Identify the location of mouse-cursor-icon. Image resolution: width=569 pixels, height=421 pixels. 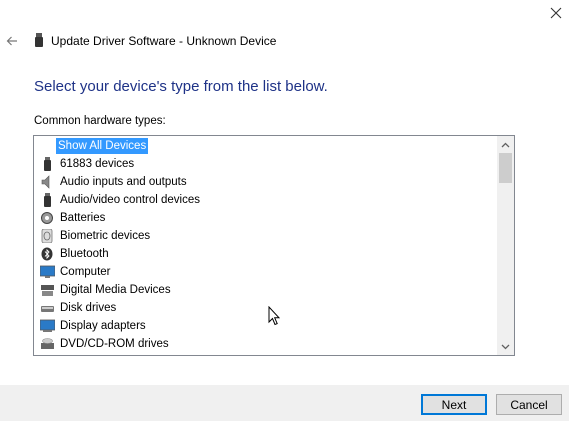
(274, 316).